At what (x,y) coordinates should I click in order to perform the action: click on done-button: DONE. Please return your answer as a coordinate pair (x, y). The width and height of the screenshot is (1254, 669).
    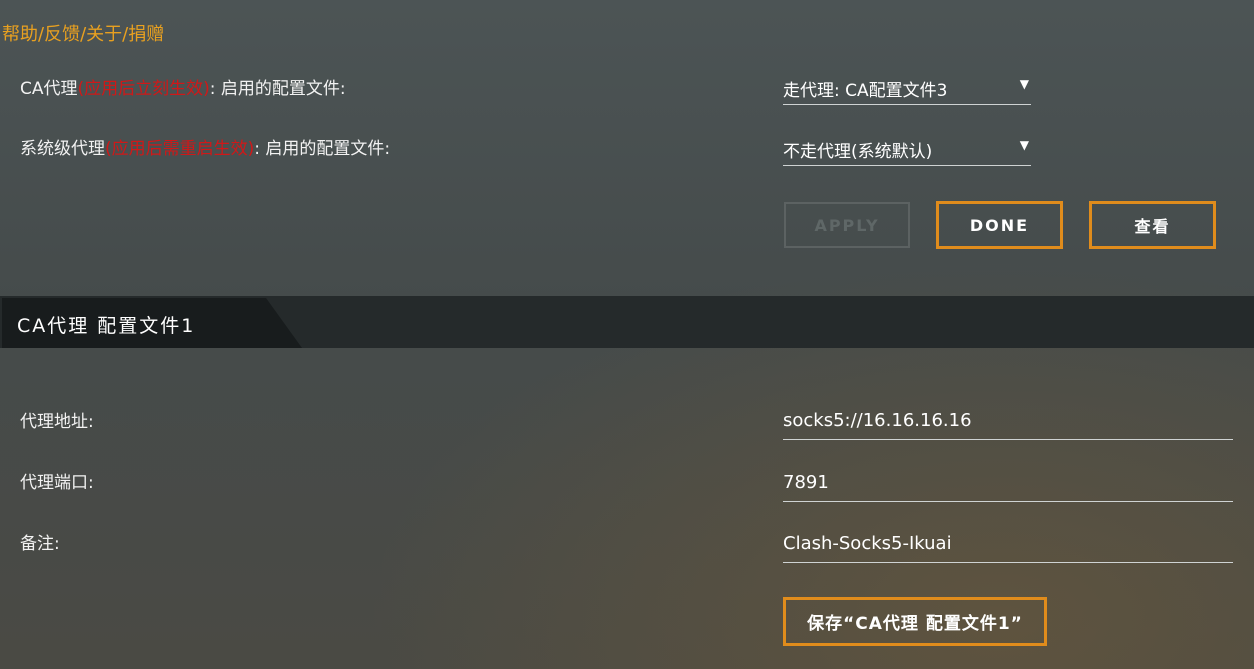
    Looking at the image, I should click on (999, 225).